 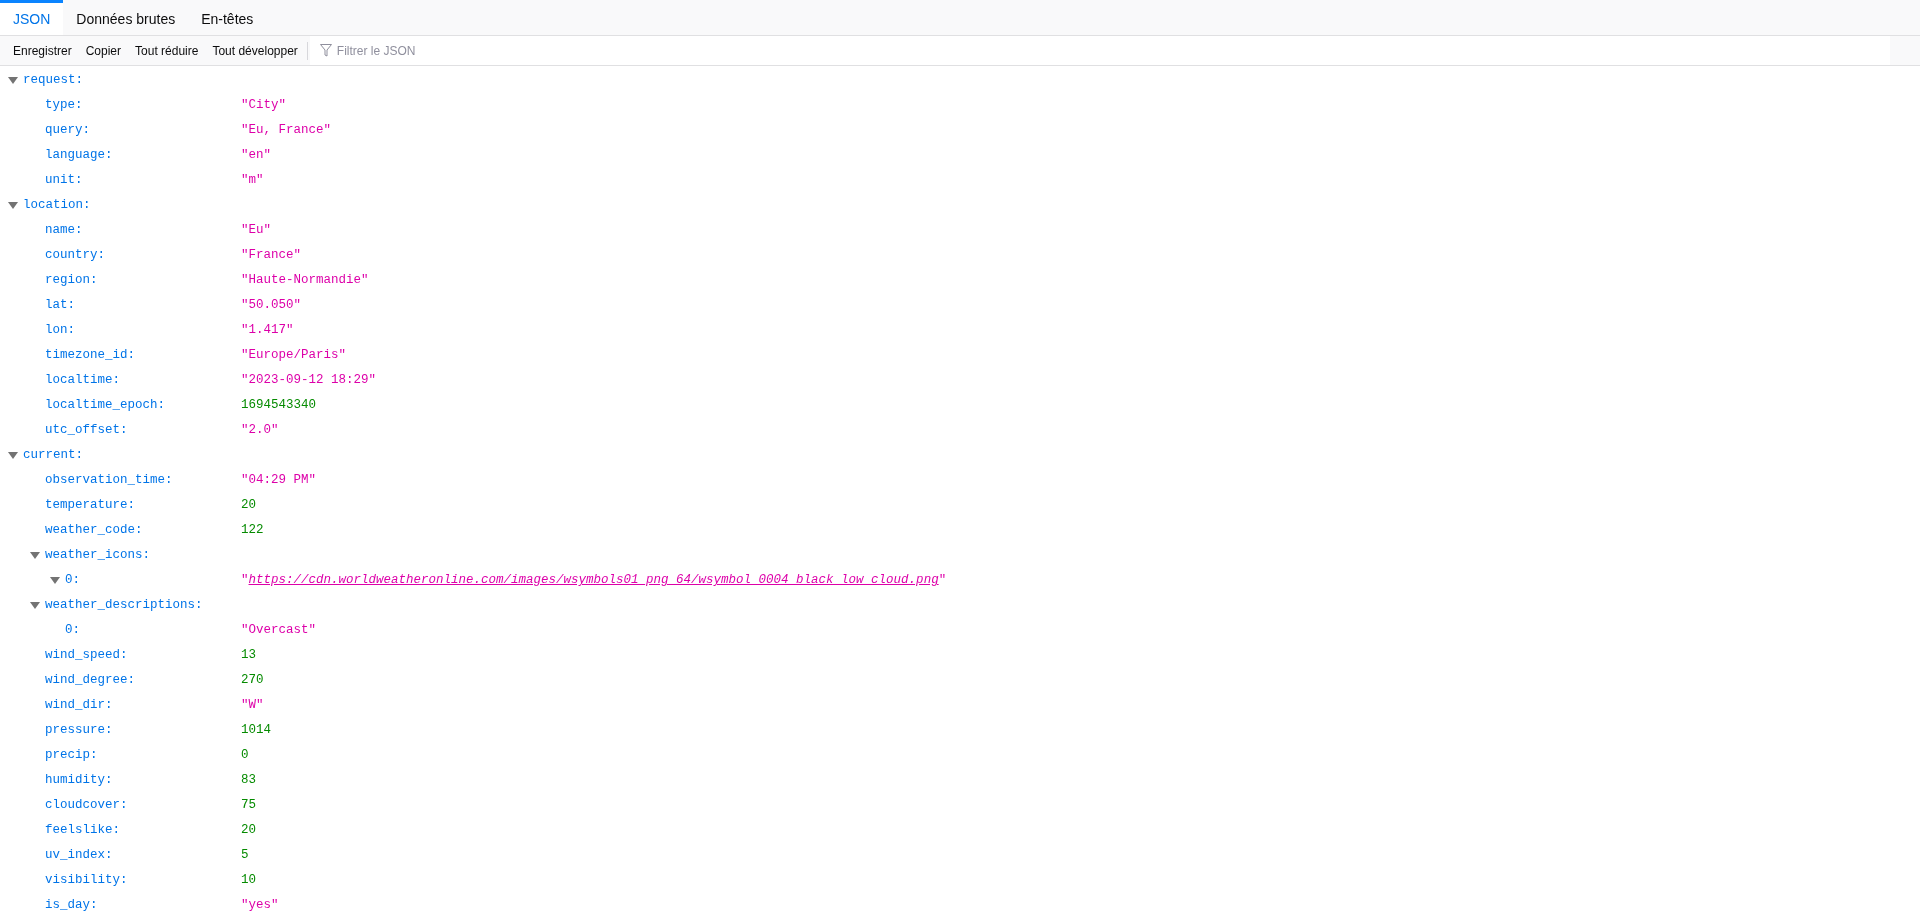 I want to click on json-value: "m", so click(x=252, y=181).